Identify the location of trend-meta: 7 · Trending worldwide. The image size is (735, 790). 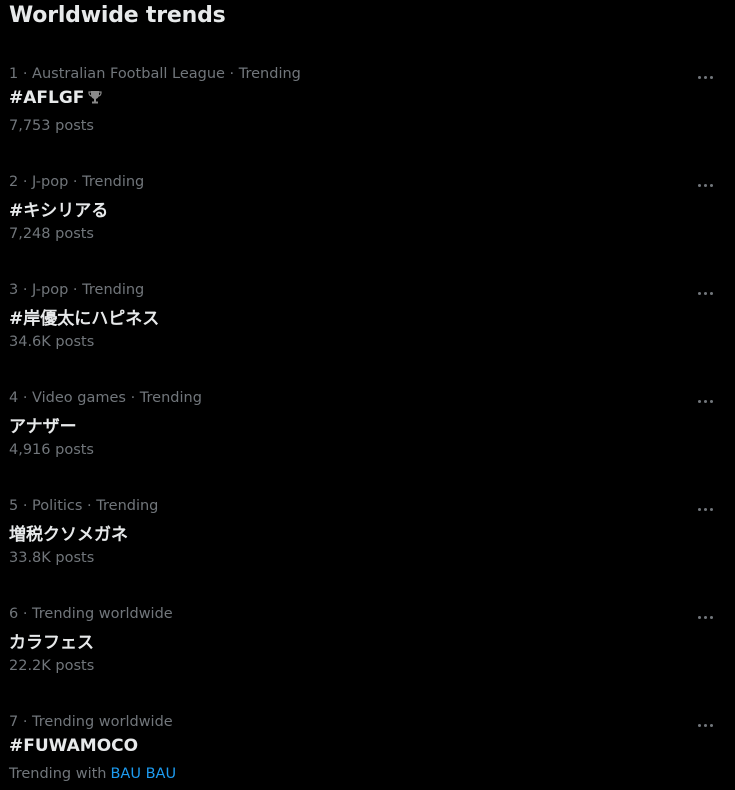
(91, 722).